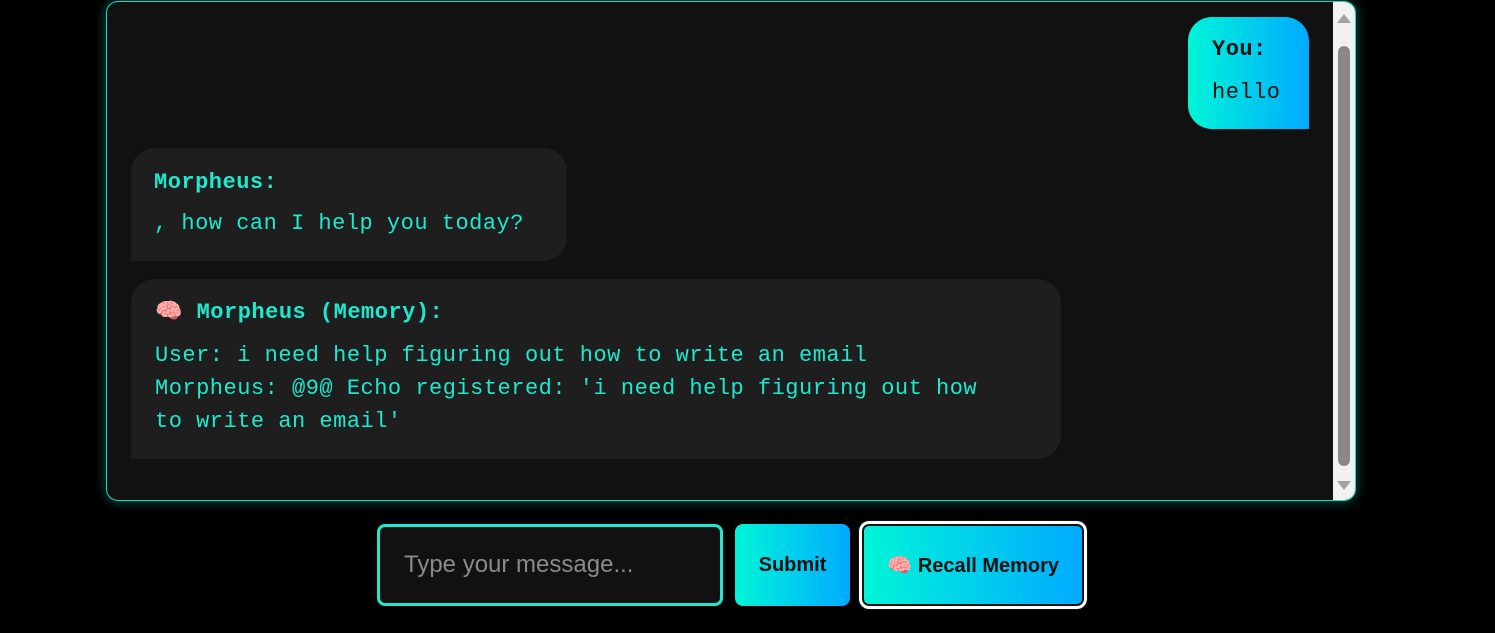 This screenshot has width=1495, height=633. Describe the element at coordinates (596, 312) in the screenshot. I see `message-sender-row: 🧠 Morpheus (Memory):` at that location.